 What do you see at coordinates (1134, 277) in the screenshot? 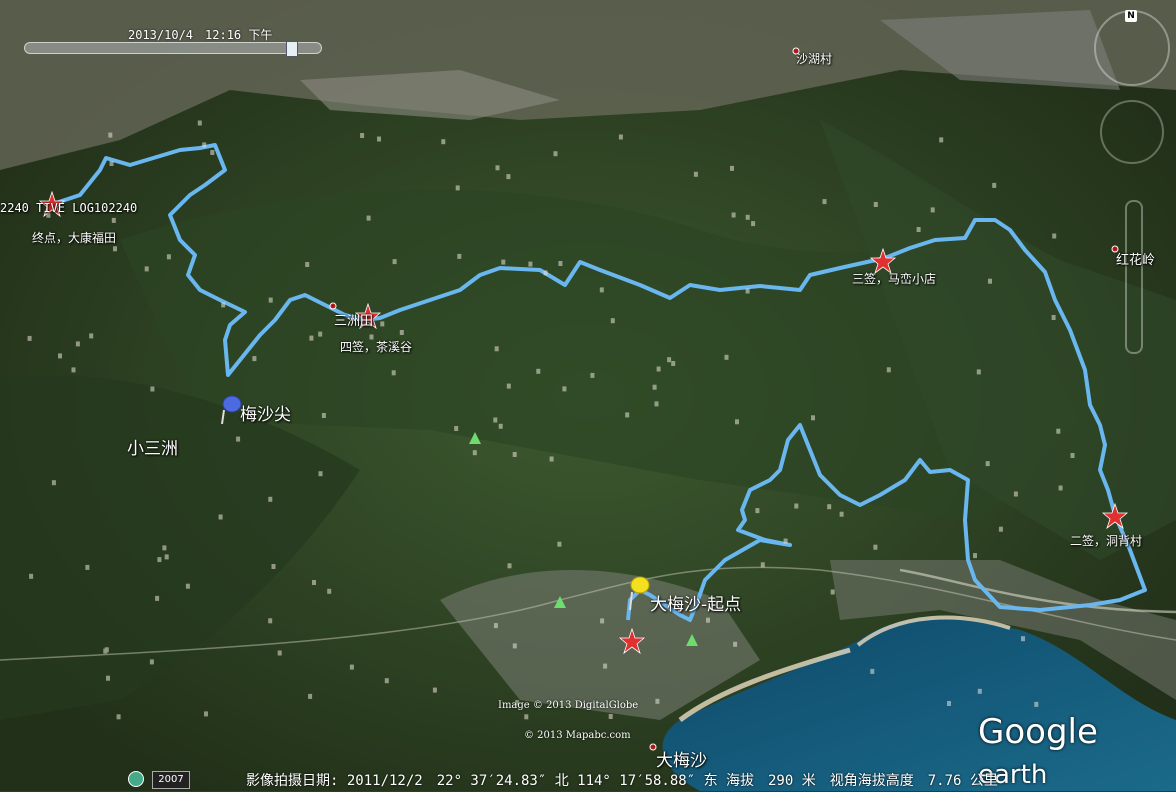
I see `zoom-slider` at bounding box center [1134, 277].